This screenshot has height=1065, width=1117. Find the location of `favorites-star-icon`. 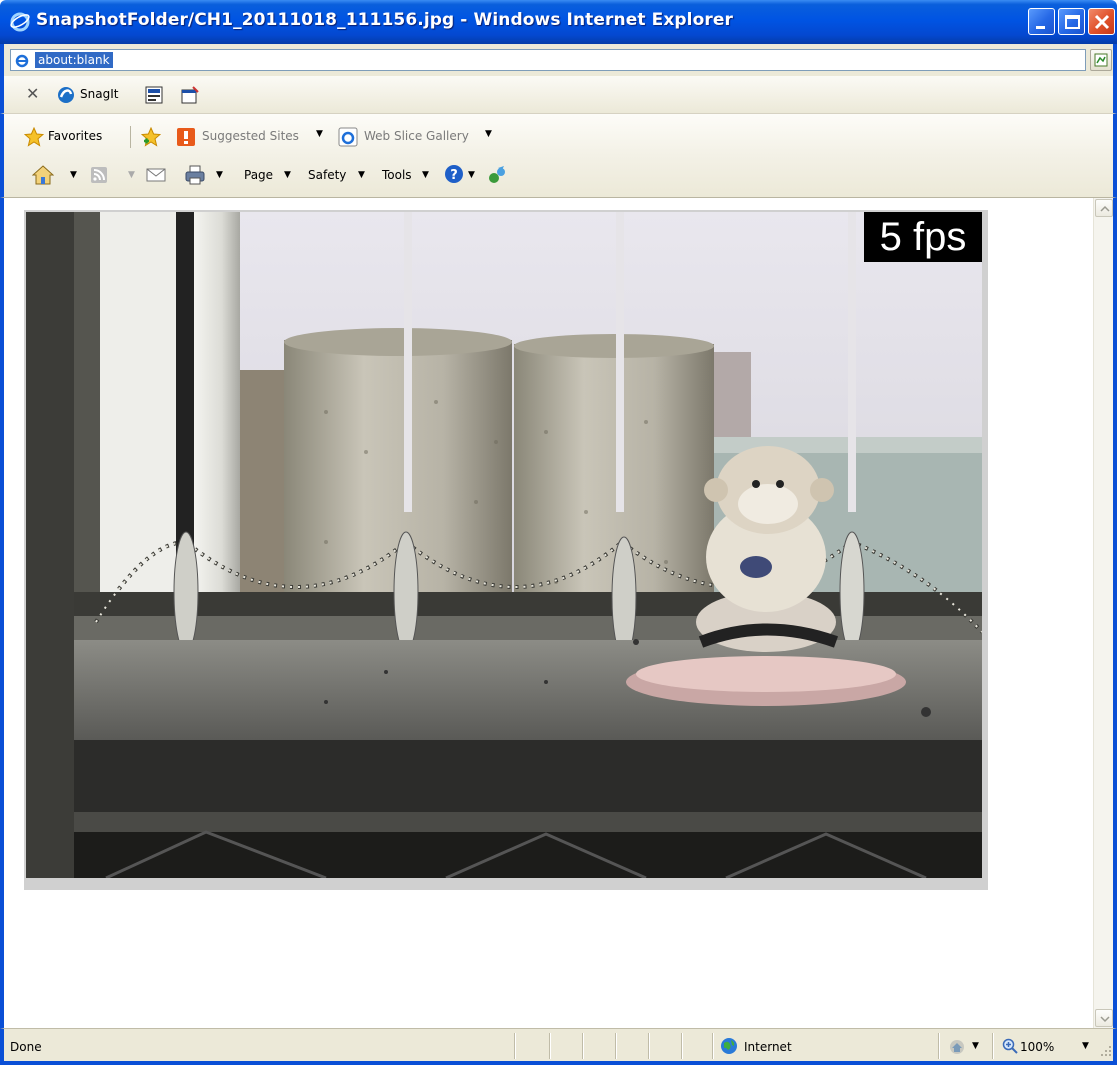

favorites-star-icon is located at coordinates (34, 137).